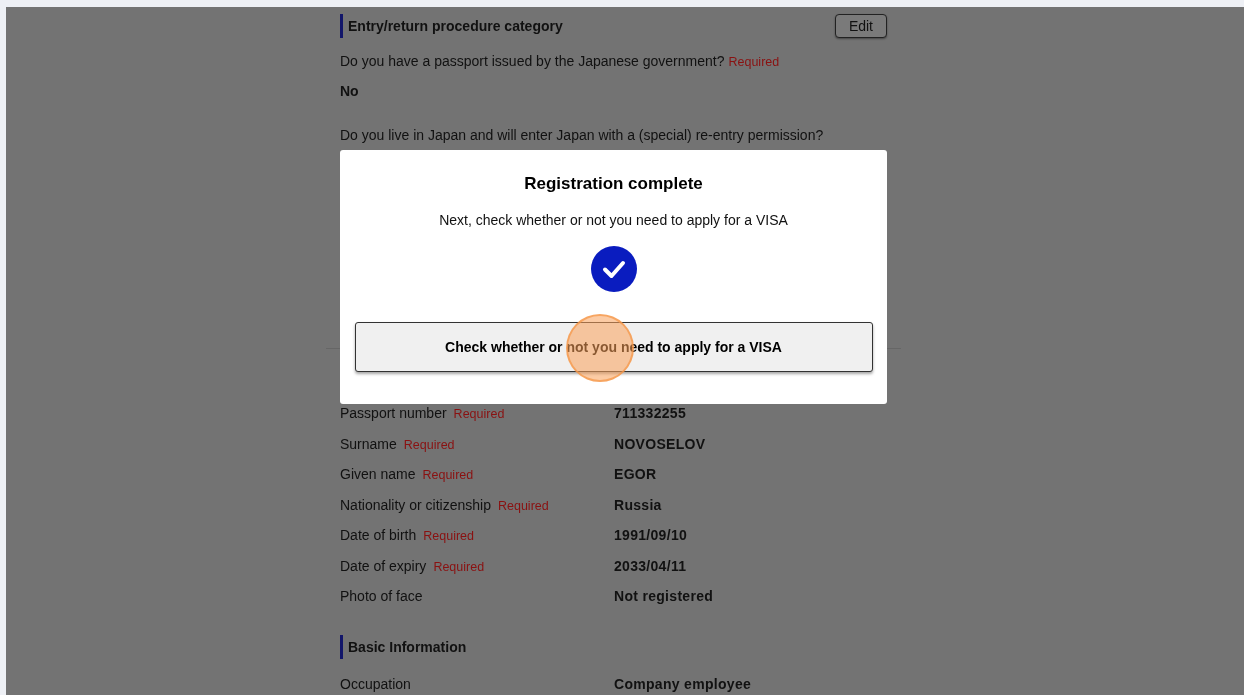  Describe the element at coordinates (381, 596) in the screenshot. I see `field-label: Photo of face` at that location.